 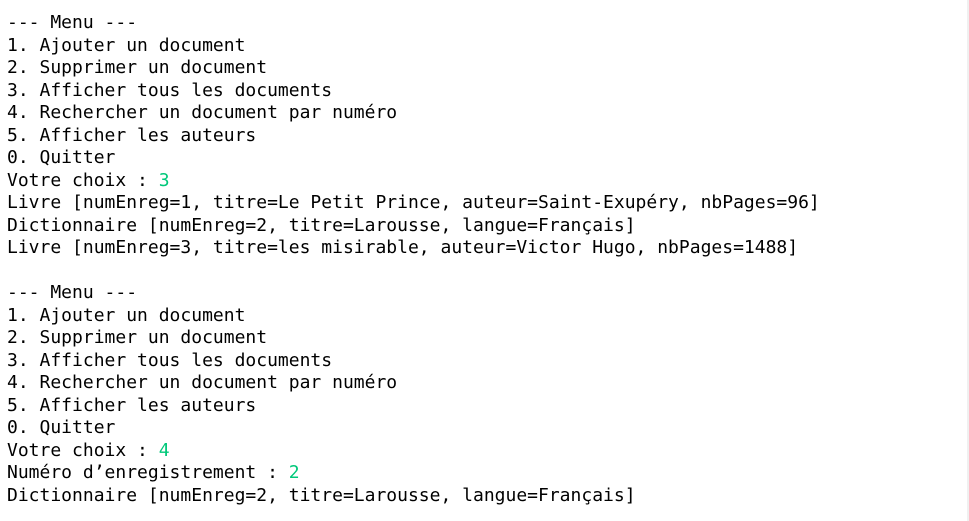 I want to click on number-prompt-line: Numéro d’enregistrement : 2, so click(x=488, y=473).